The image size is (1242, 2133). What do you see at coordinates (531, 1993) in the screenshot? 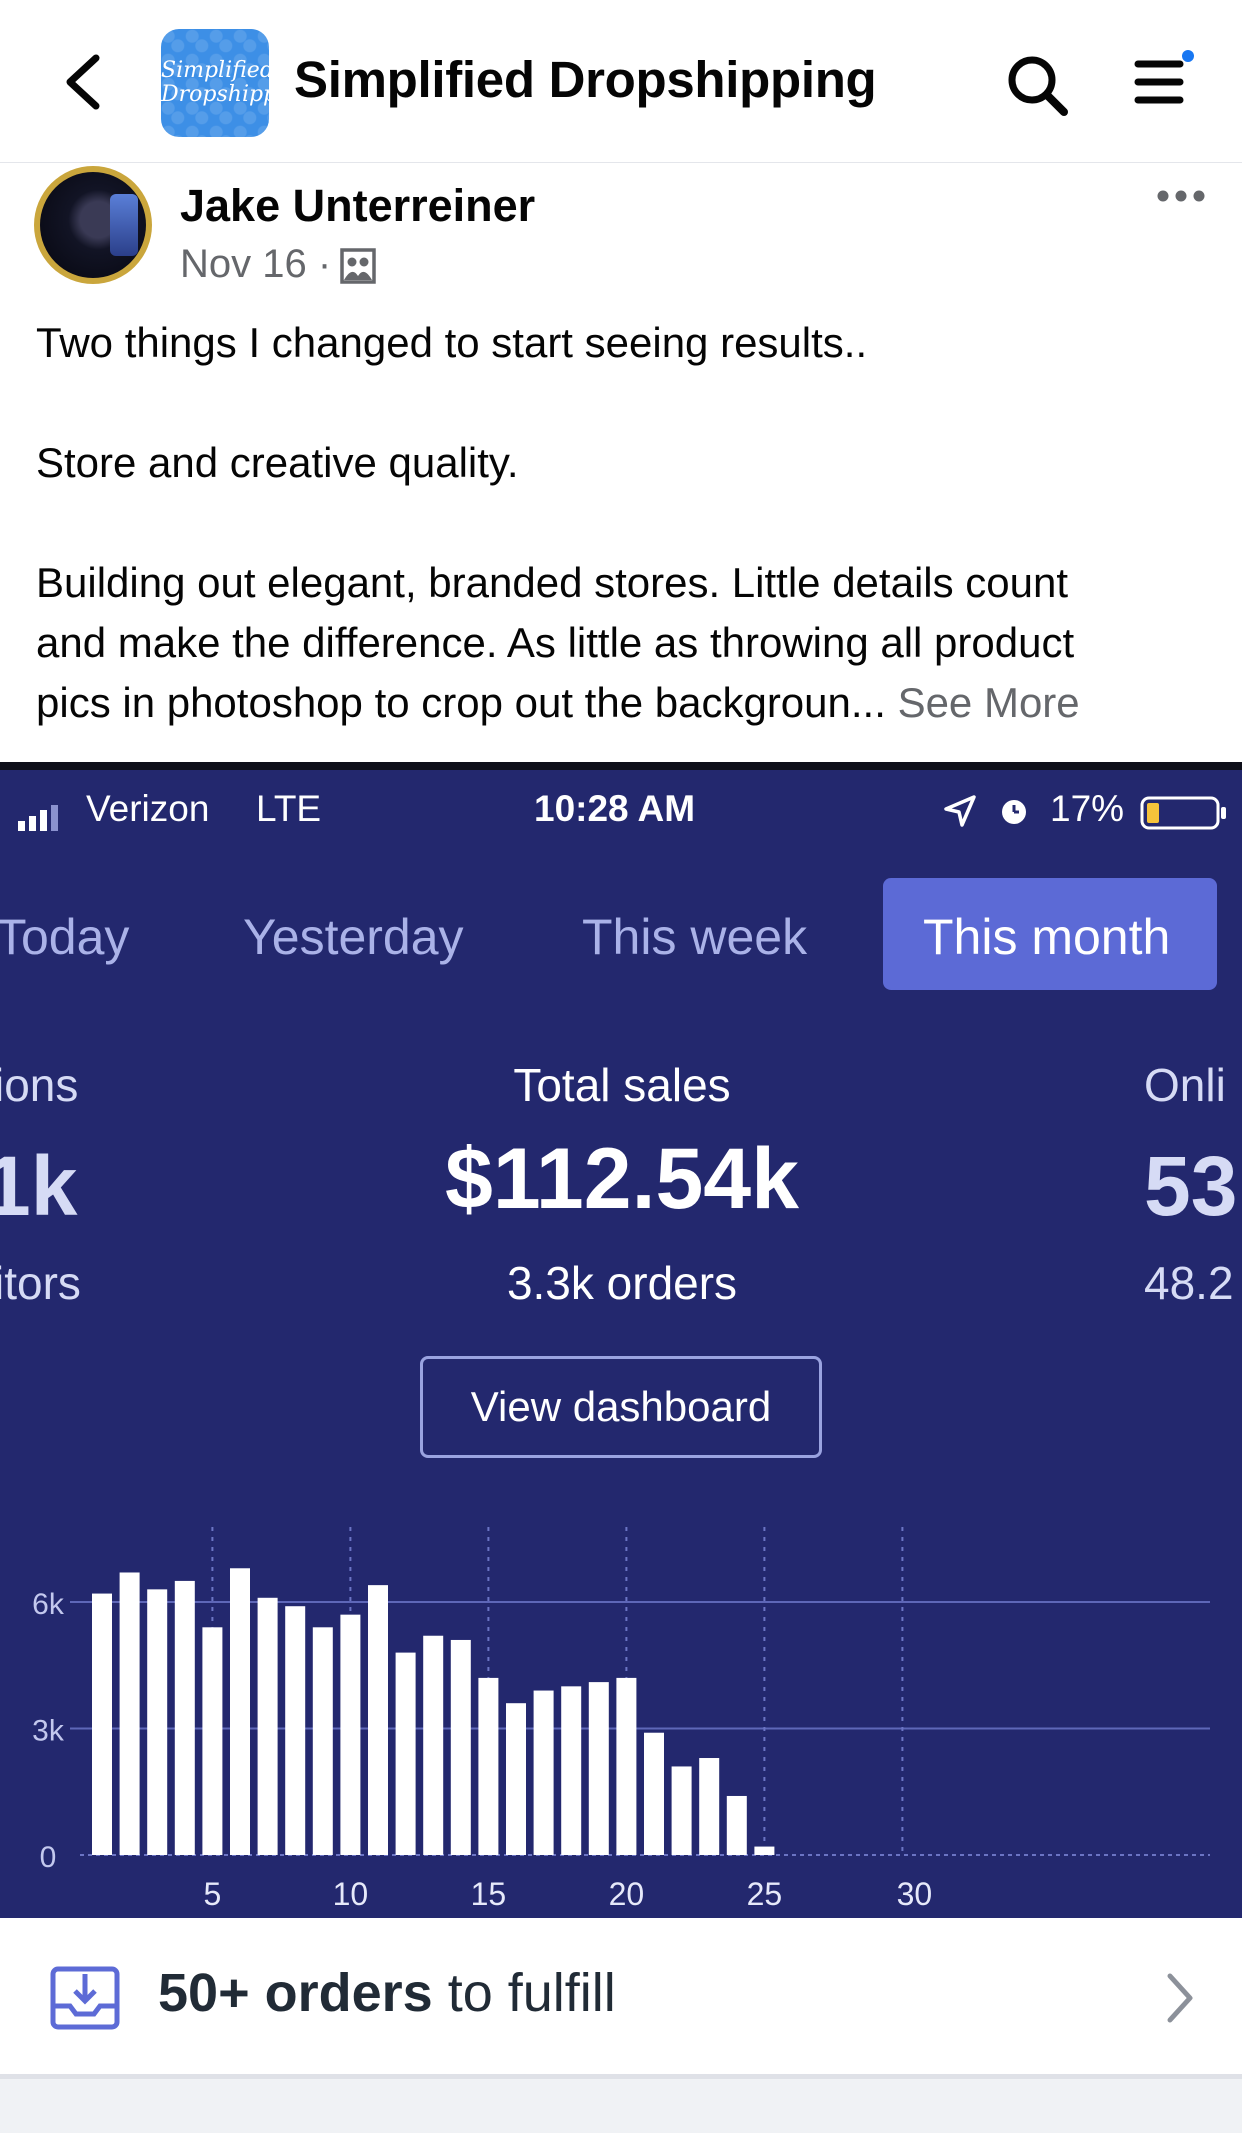
I see `fulfill-label: to fulfill` at bounding box center [531, 1993].